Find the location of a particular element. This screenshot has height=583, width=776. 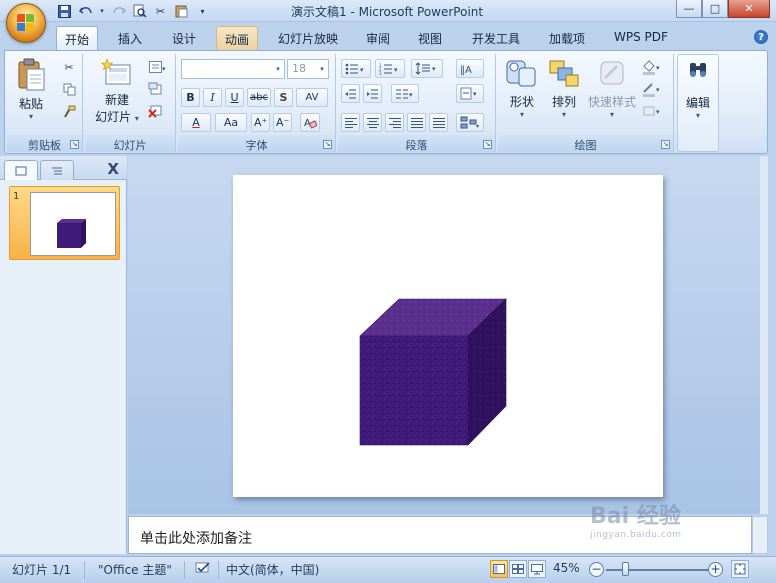

line-spacing-button: ▾ is located at coordinates (427, 68).